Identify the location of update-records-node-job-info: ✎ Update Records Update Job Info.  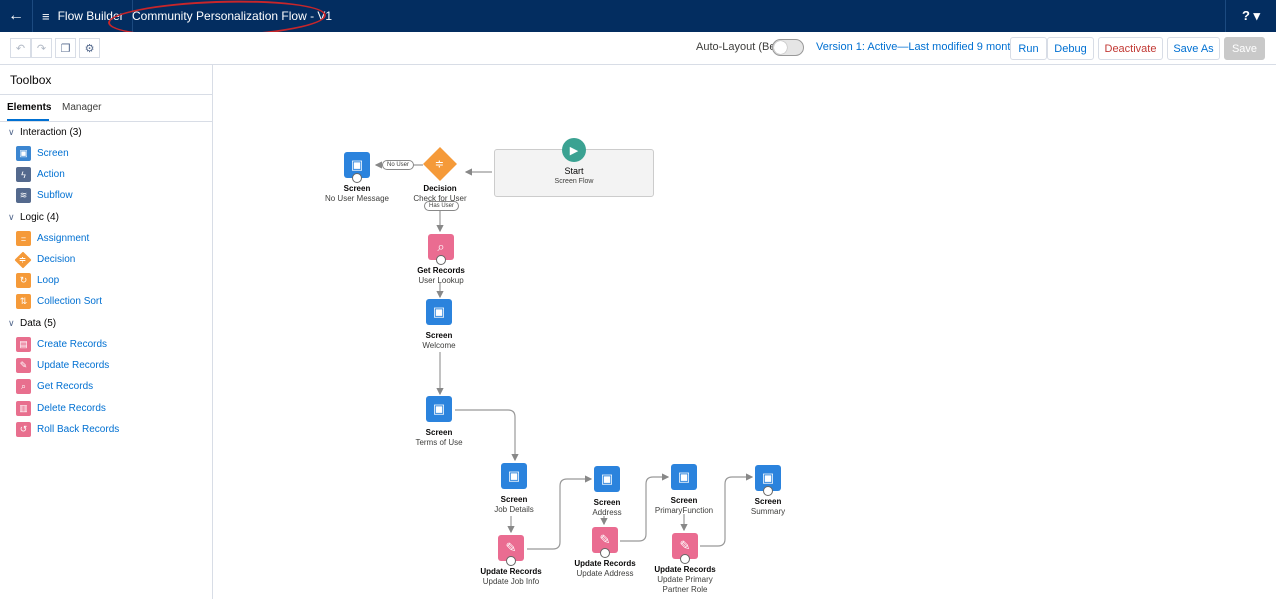
(511, 561).